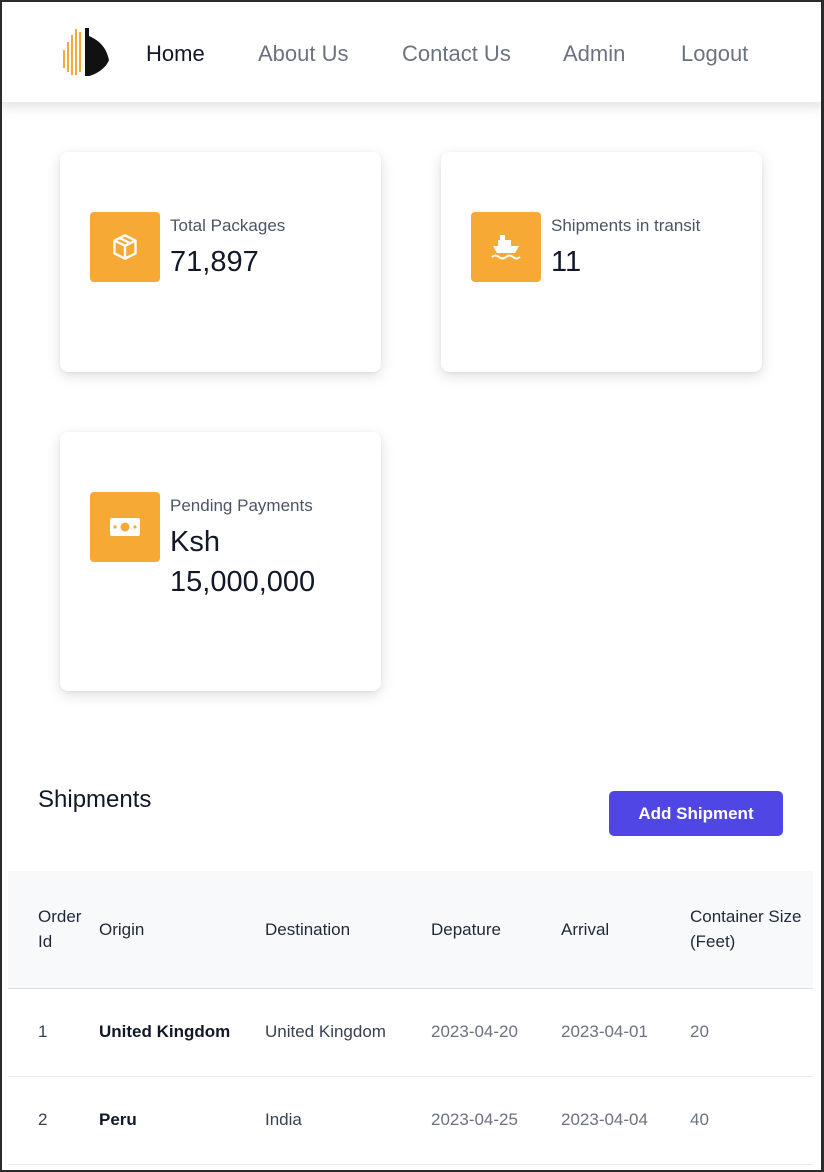 The width and height of the screenshot is (824, 1172). What do you see at coordinates (43, 1119) in the screenshot?
I see `cell-order-id: 2` at bounding box center [43, 1119].